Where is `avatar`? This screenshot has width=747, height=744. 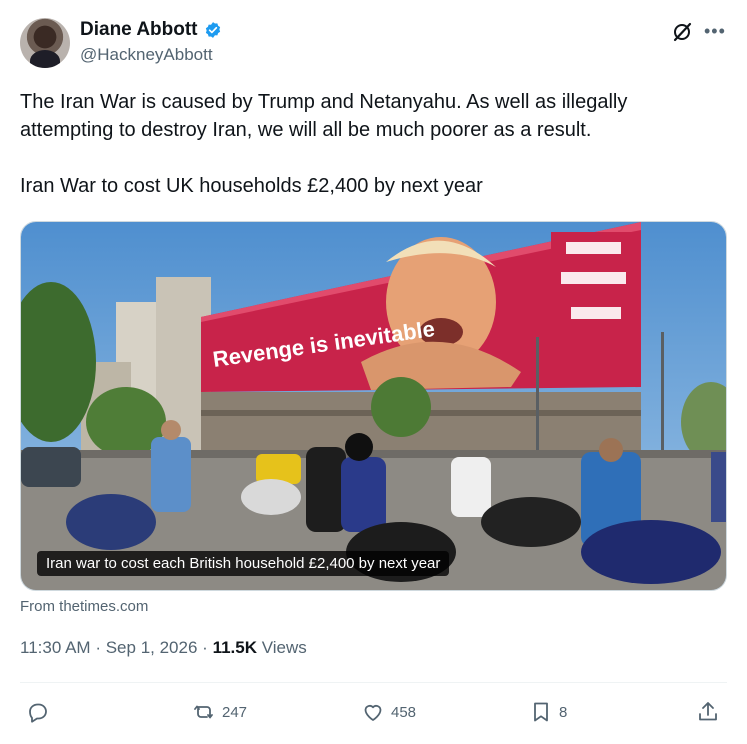 avatar is located at coordinates (45, 43).